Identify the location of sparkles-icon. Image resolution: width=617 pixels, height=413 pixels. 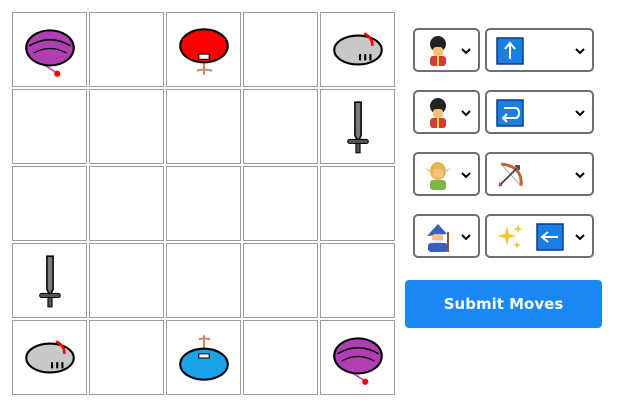
(510, 237).